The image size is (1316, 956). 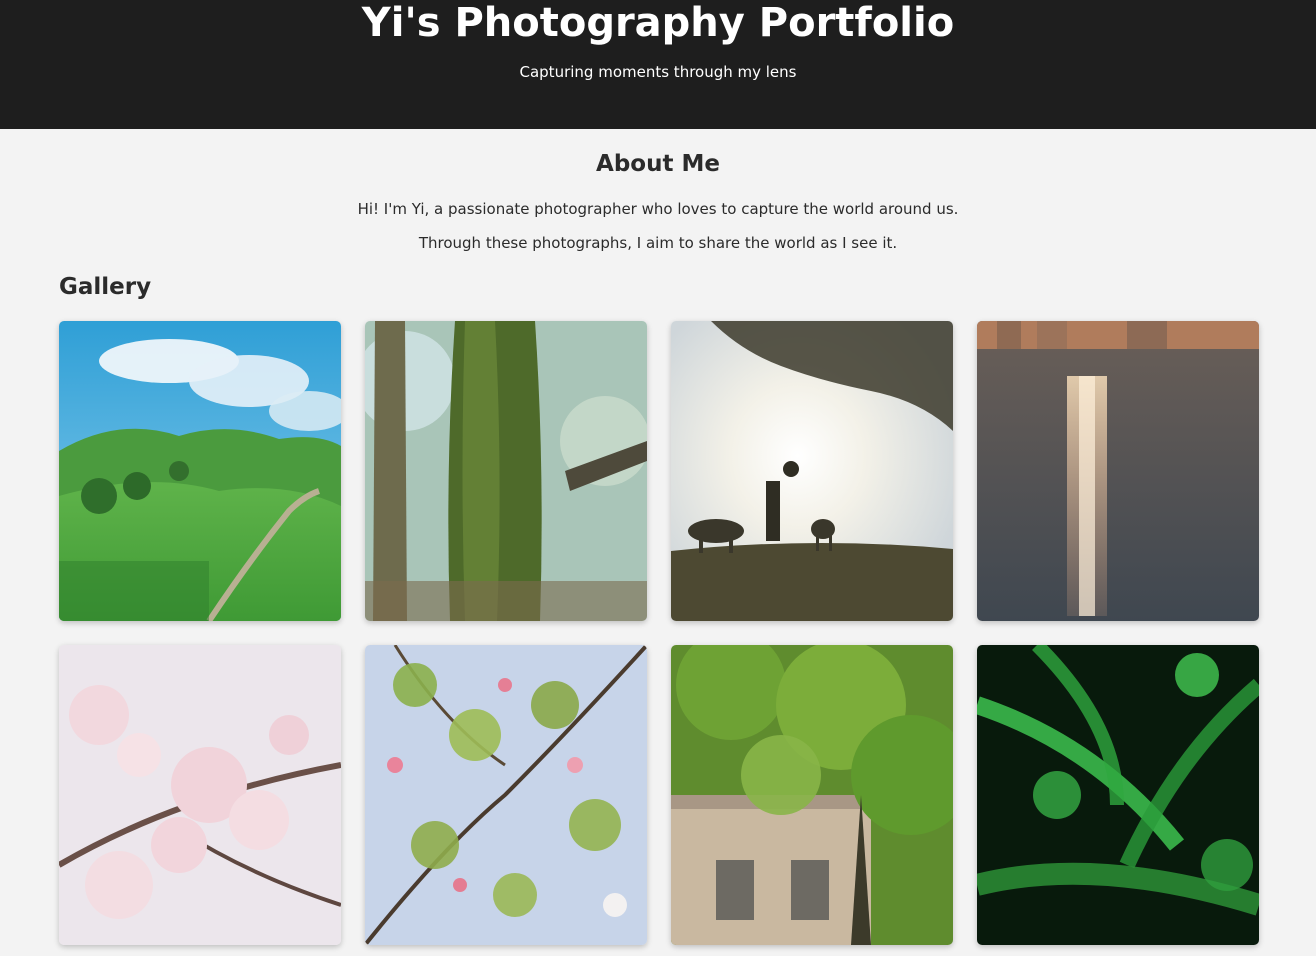 I want to click on mossy-tree-image, so click(x=506, y=471).